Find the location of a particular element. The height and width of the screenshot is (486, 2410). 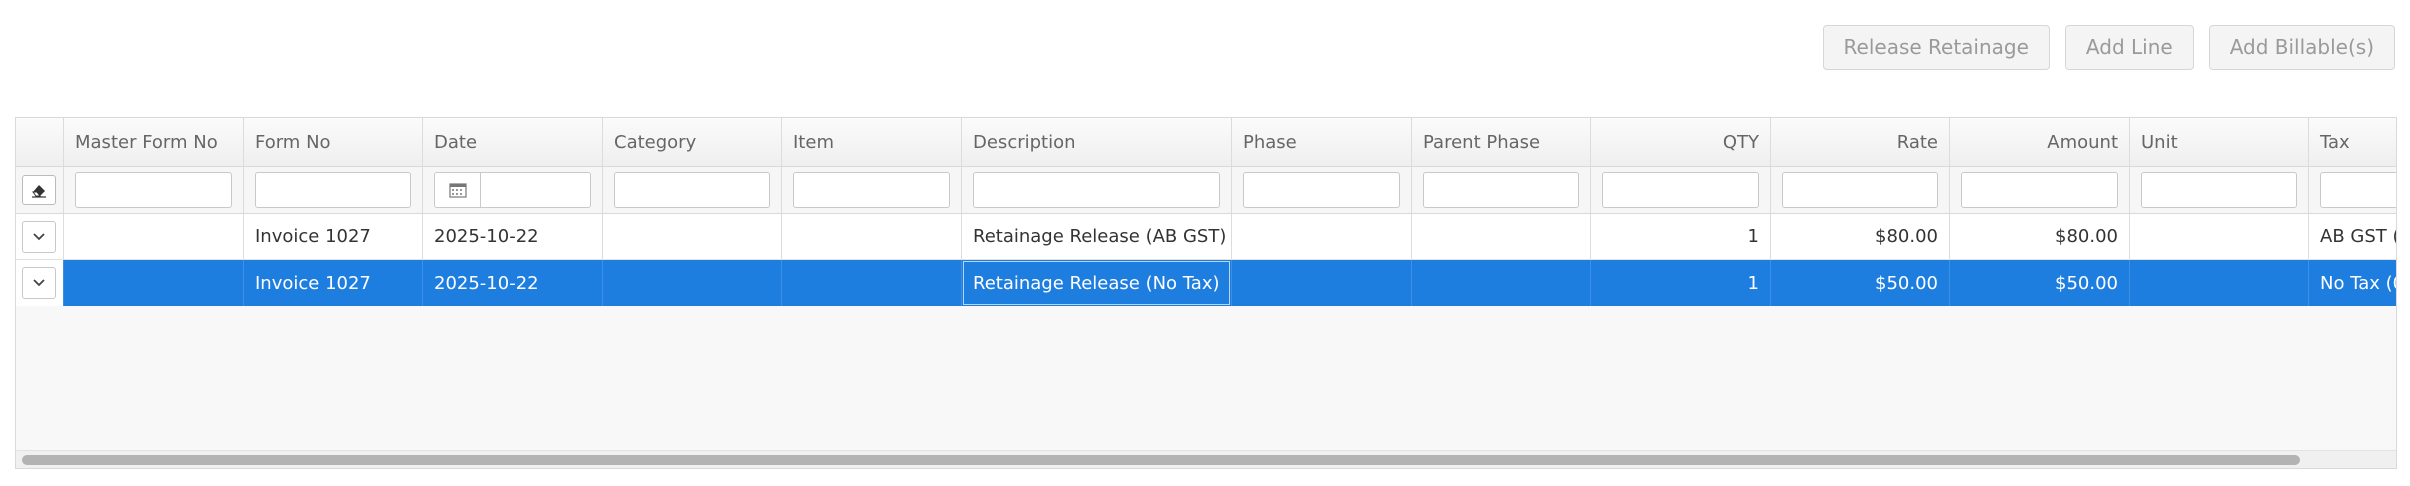

header-phase: Phase is located at coordinates (1322, 142).